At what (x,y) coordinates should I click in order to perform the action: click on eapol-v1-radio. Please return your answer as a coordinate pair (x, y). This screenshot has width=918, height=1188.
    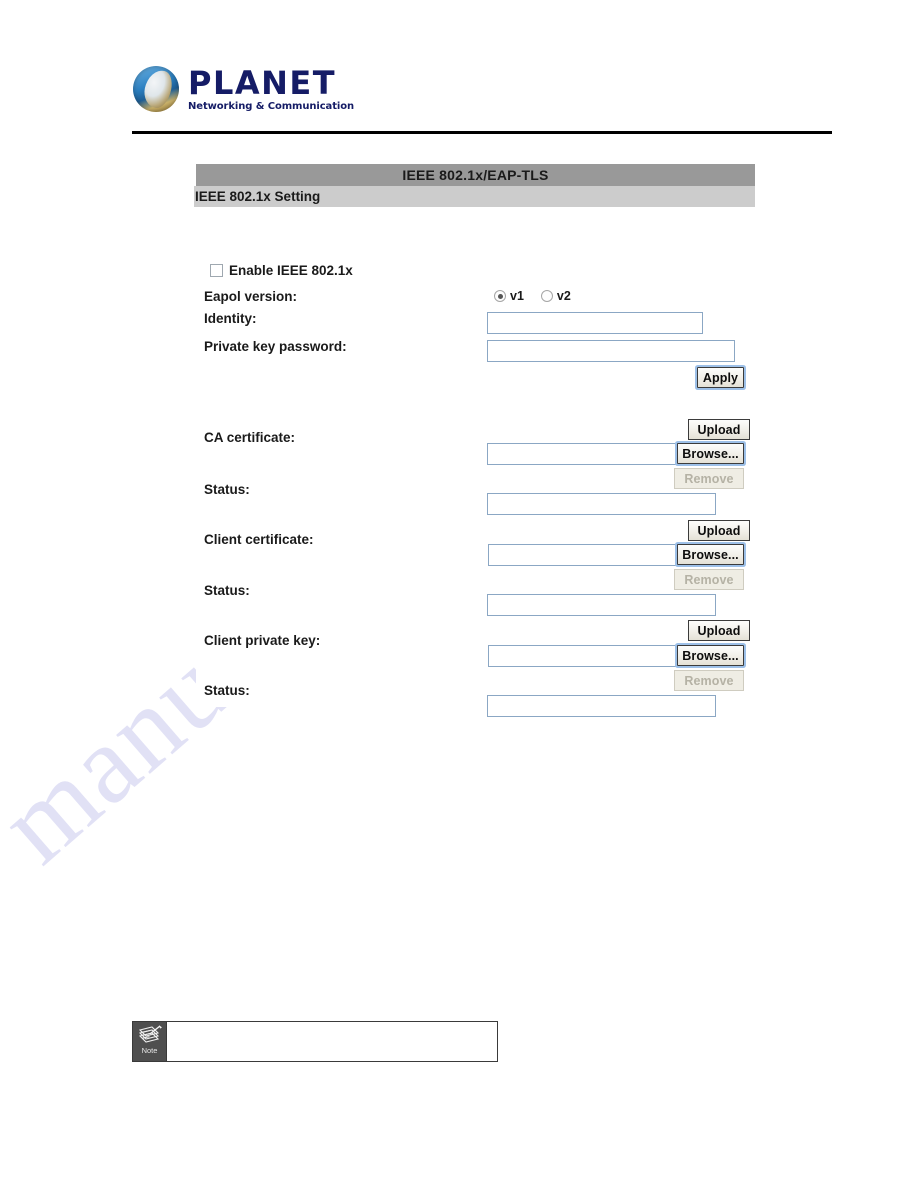
    Looking at the image, I should click on (500, 296).